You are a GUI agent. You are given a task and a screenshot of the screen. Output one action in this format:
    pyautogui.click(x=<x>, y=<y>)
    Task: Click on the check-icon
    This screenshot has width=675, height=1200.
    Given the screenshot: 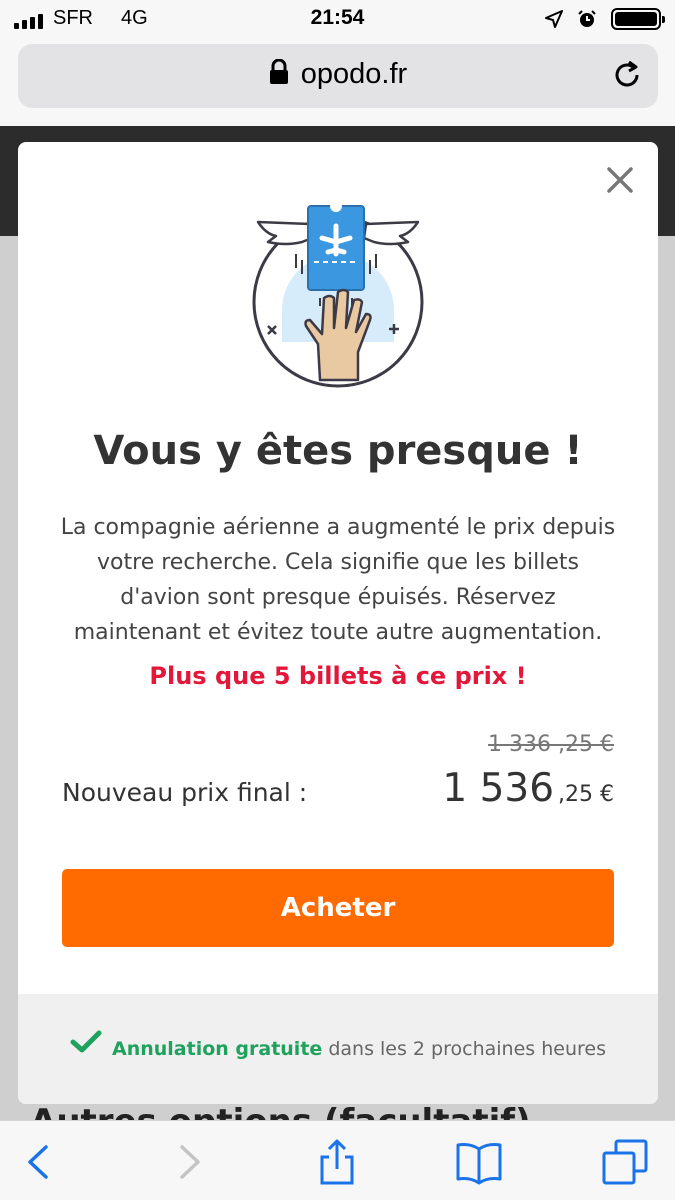 What is the action you would take?
    pyautogui.click(x=86, y=1041)
    